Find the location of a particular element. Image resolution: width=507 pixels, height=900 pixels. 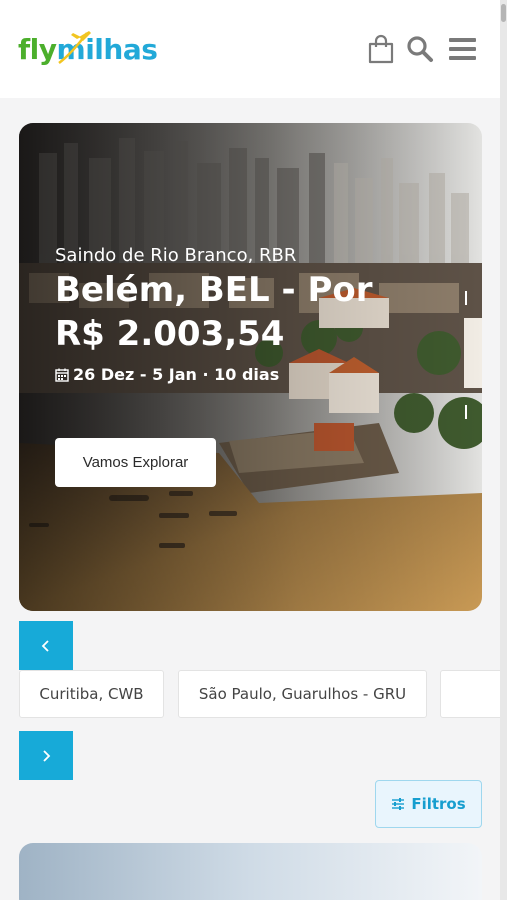

shopping-bag-icon is located at coordinates (381, 49).